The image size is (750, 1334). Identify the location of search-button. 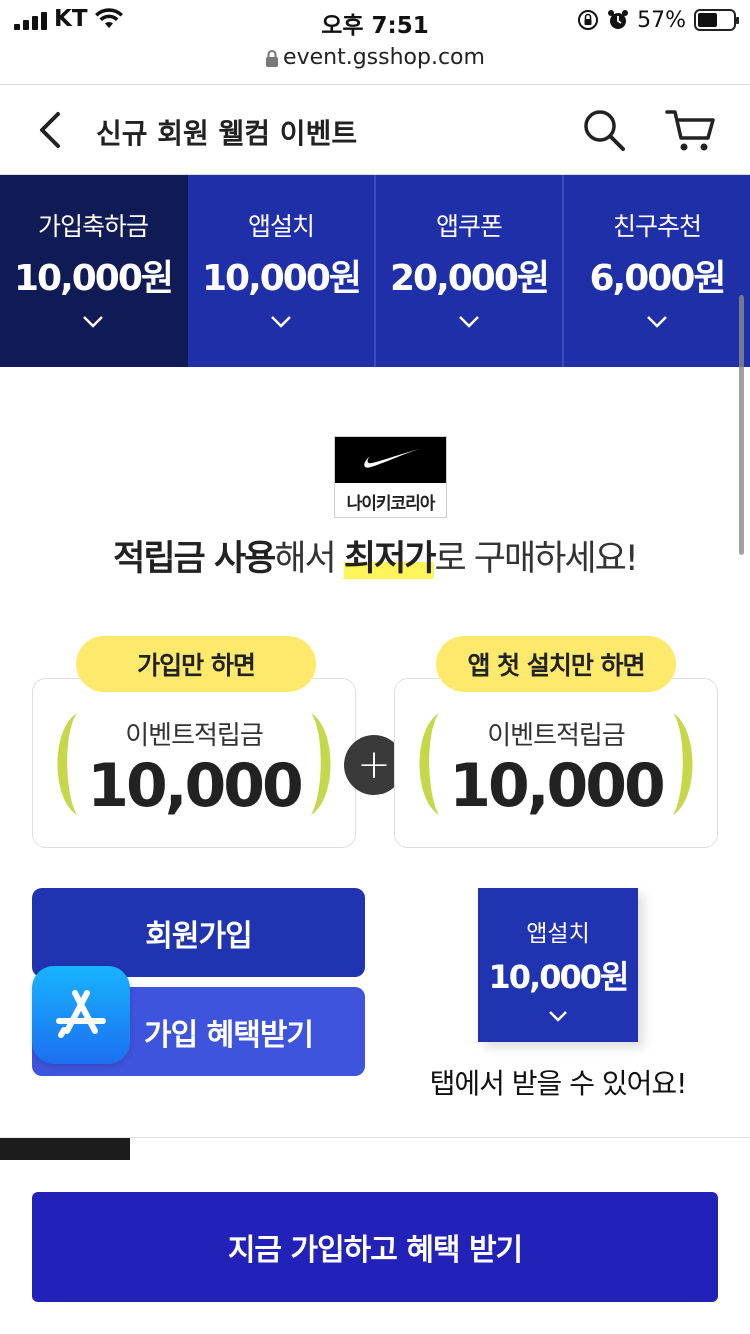
(604, 130).